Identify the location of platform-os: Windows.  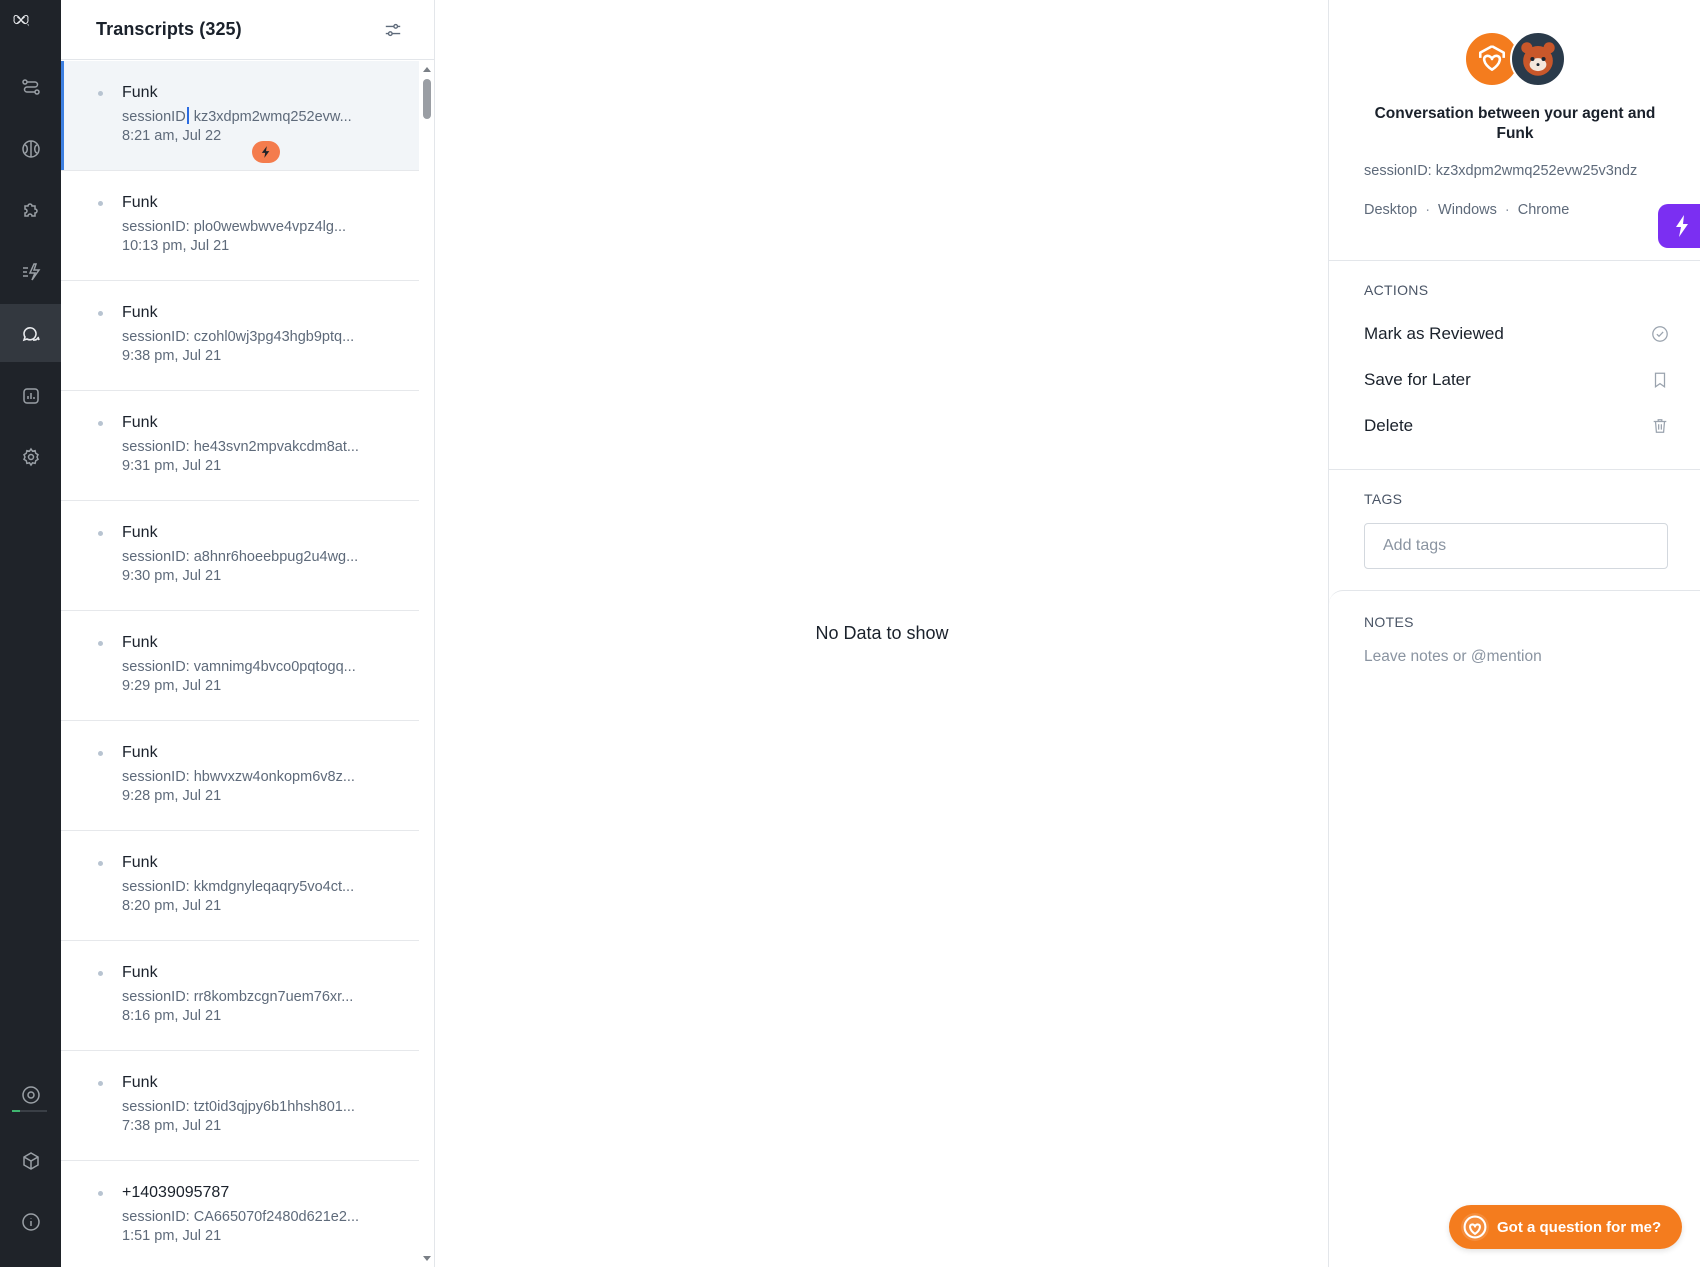
(1467, 210).